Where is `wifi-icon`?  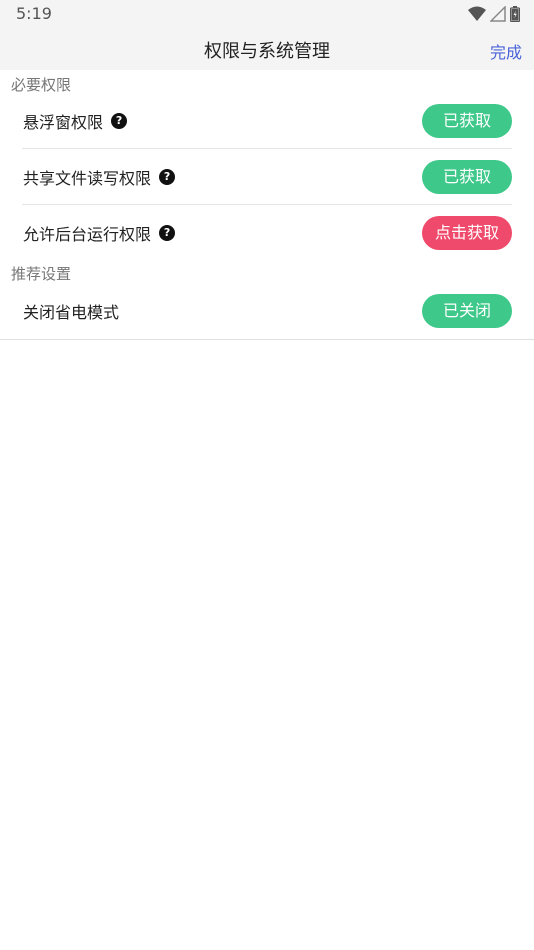
wifi-icon is located at coordinates (477, 13).